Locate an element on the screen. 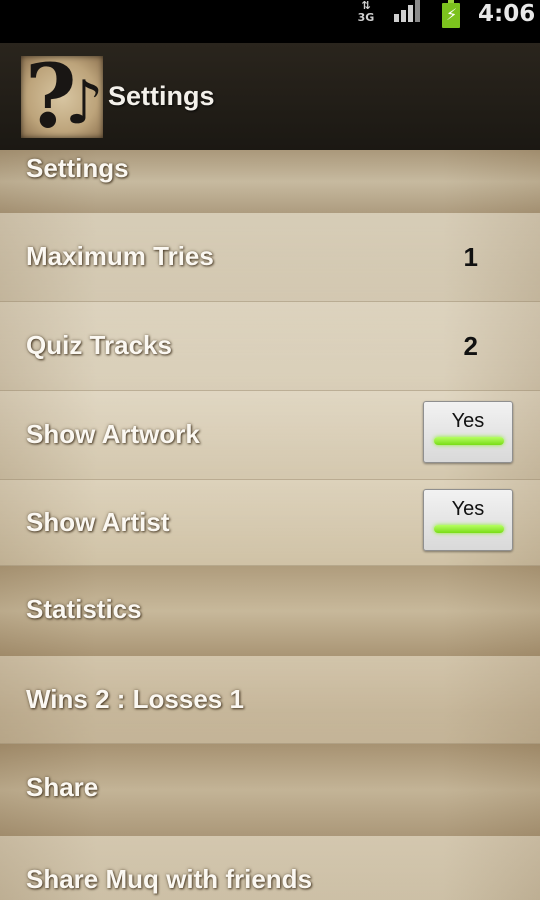 This screenshot has height=900, width=540. setting-show-artwork: Show Artwork Yes is located at coordinates (270, 435).